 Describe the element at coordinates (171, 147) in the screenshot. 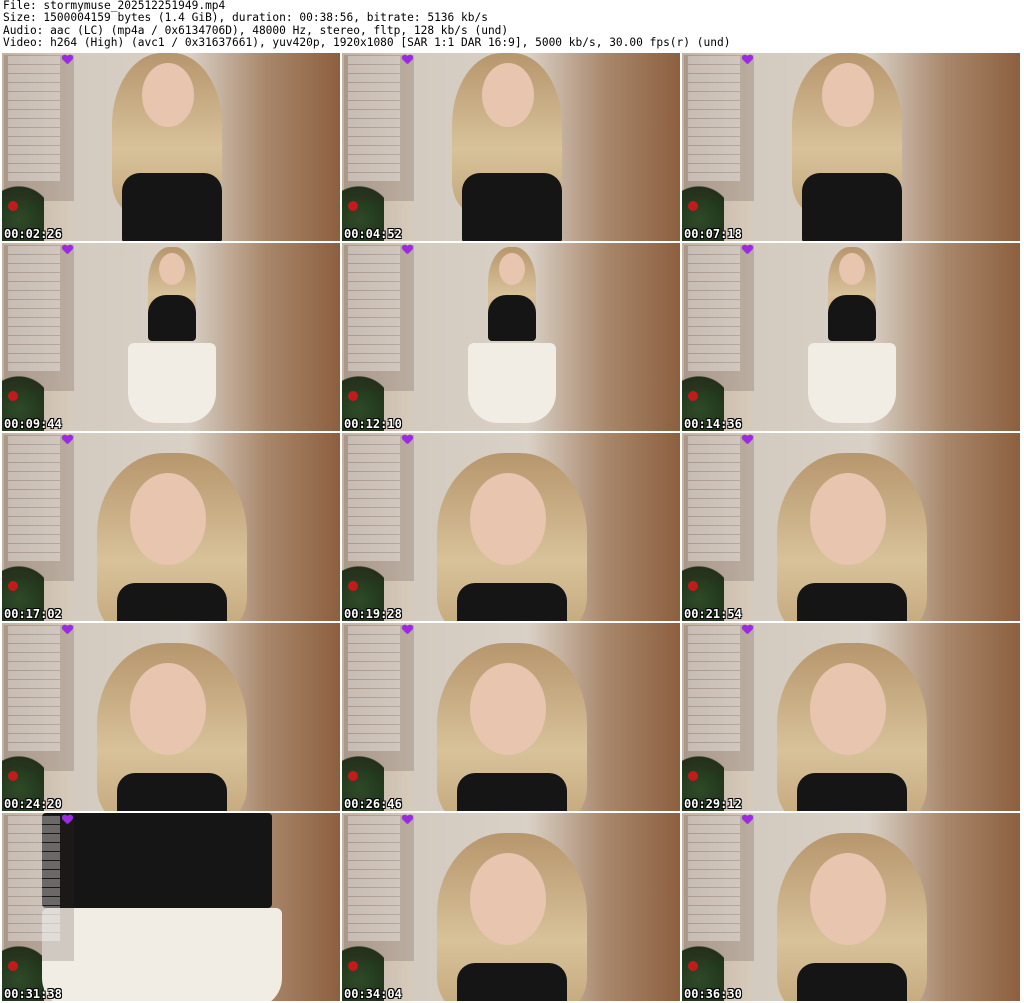

I see `video-thumbnail: 00:02:26` at that location.